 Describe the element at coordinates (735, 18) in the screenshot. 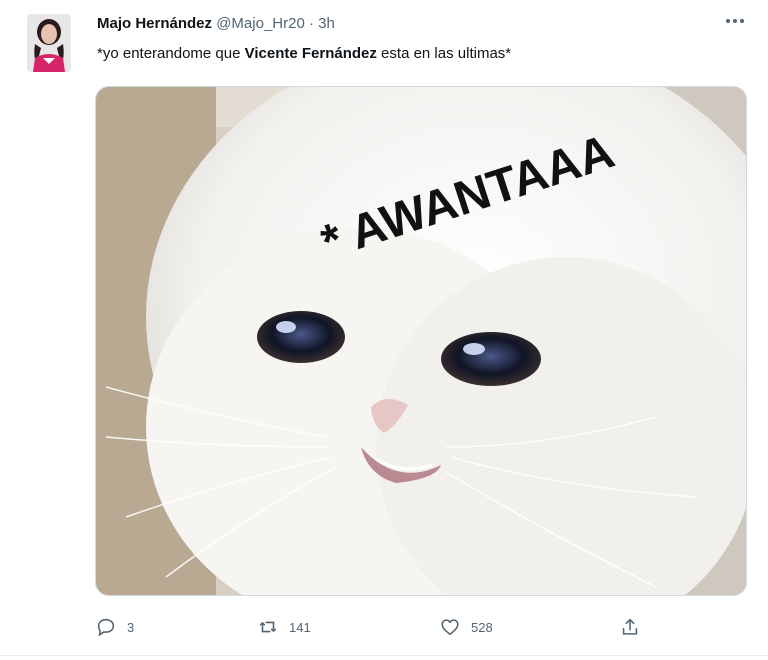

I see `more-options-icon` at that location.